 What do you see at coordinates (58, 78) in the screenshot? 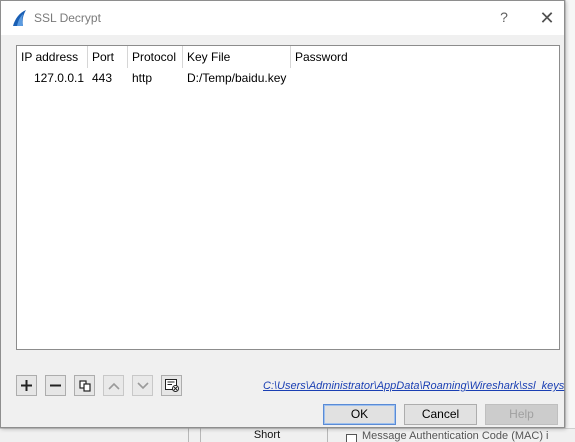
I see `cell-ip: 127.0.0.1` at bounding box center [58, 78].